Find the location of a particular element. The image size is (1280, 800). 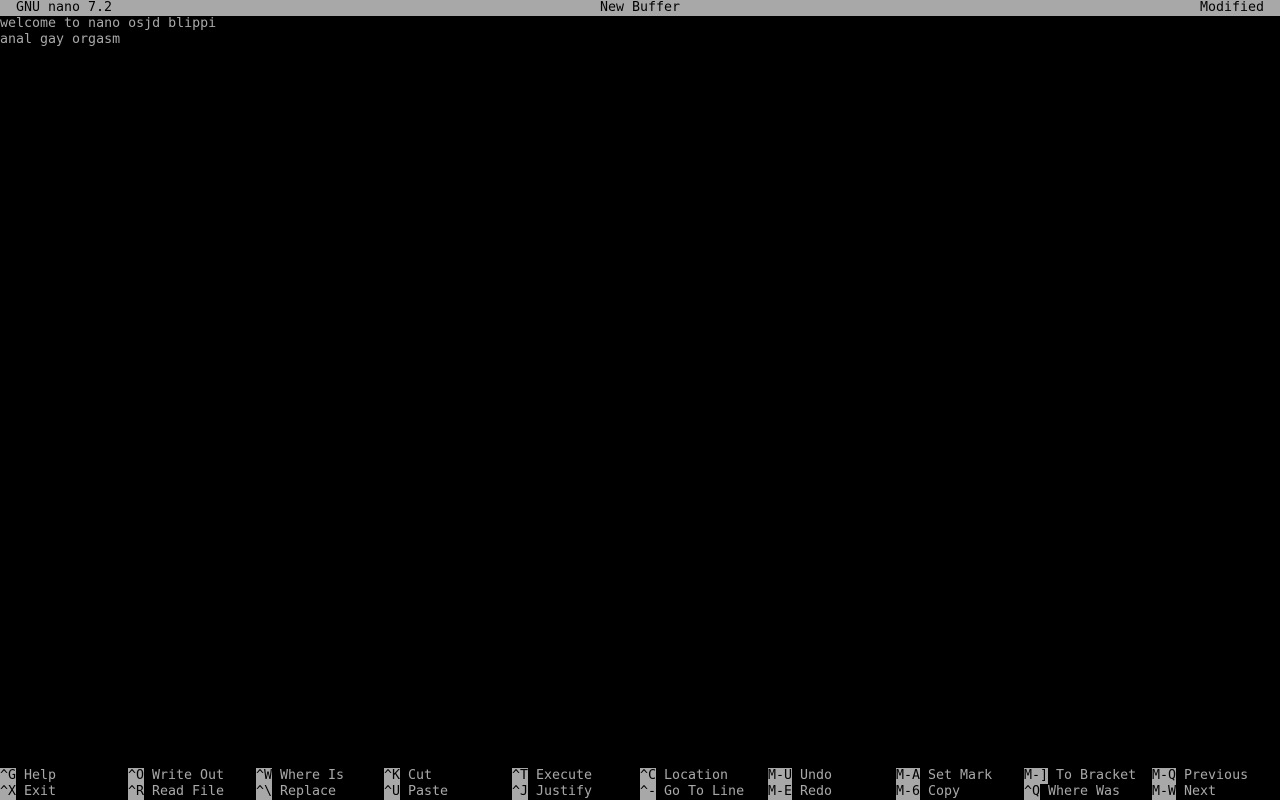

shortcut-undo: M-U Undo is located at coordinates (800, 776).